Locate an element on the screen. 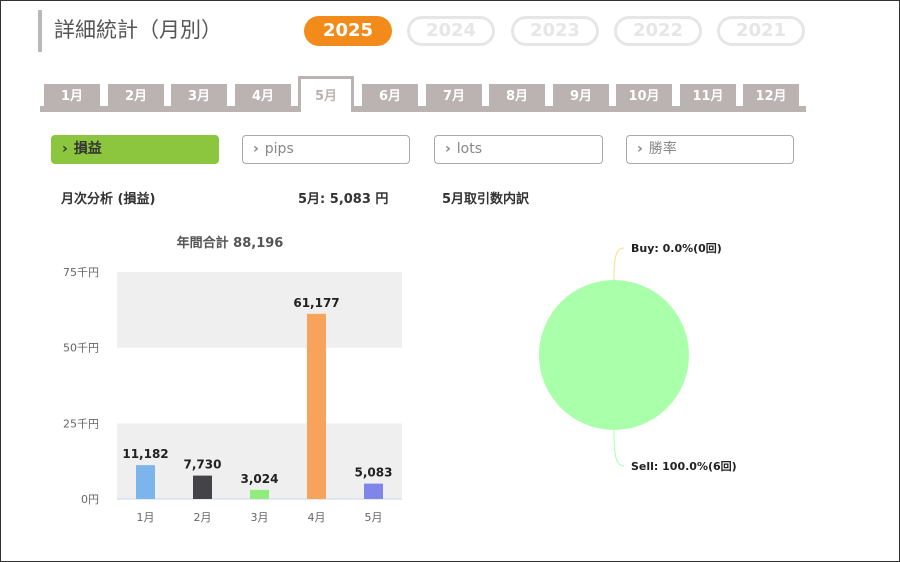 The height and width of the screenshot is (562, 900). metric-label: lots is located at coordinates (469, 149).